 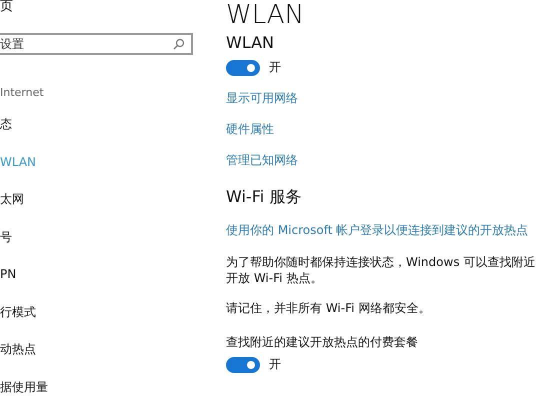 What do you see at coordinates (251, 43) in the screenshot?
I see `setting-label: WLAN` at bounding box center [251, 43].